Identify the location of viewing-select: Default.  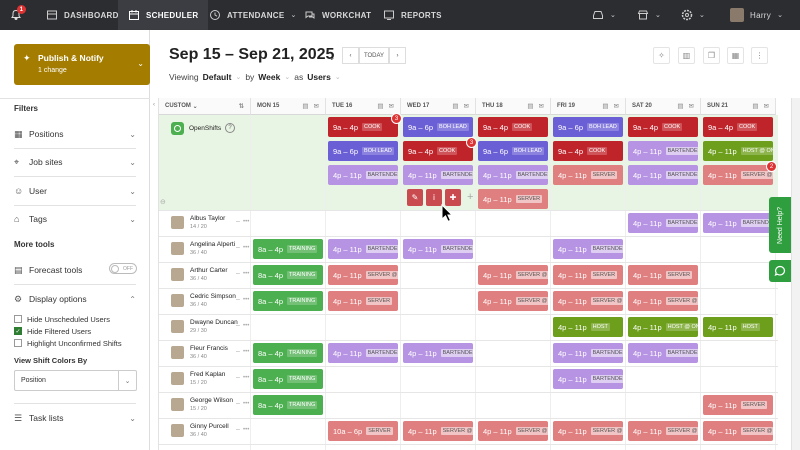
(217, 77).